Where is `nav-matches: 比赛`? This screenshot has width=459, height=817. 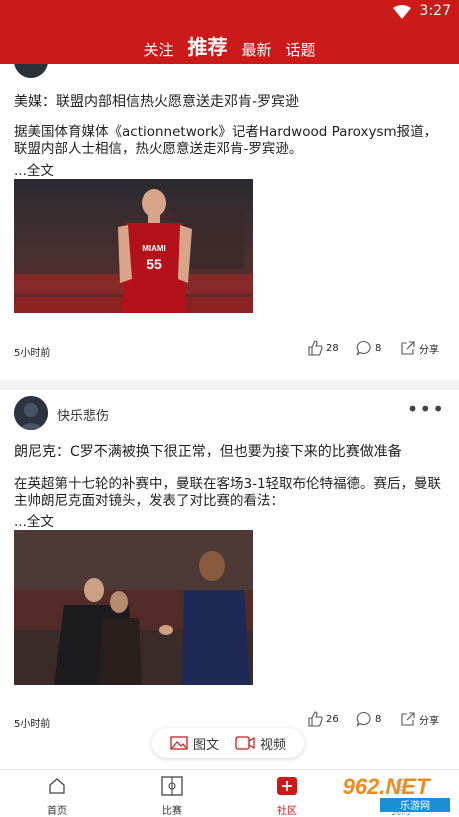
nav-matches: 比赛 is located at coordinates (172, 796).